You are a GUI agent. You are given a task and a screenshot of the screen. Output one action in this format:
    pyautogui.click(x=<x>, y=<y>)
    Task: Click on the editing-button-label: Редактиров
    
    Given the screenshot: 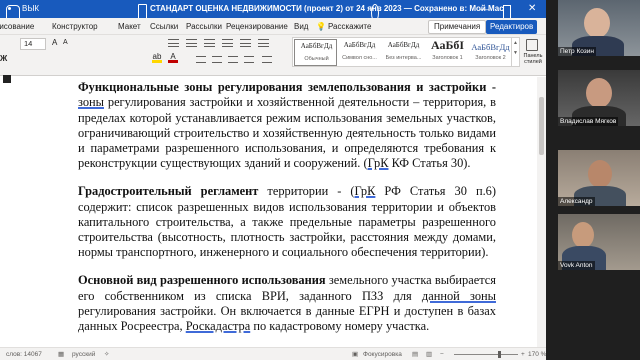 What is the action you would take?
    pyautogui.click(x=512, y=26)
    